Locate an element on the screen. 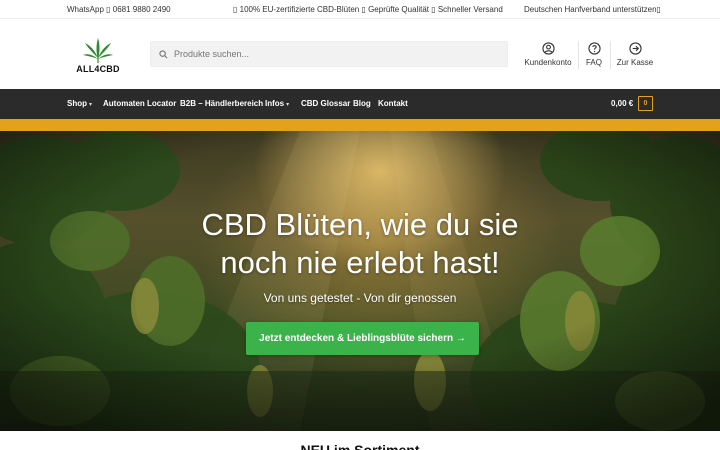 The height and width of the screenshot is (450, 720). nav-item-infos: Infos ▾ is located at coordinates (277, 103).